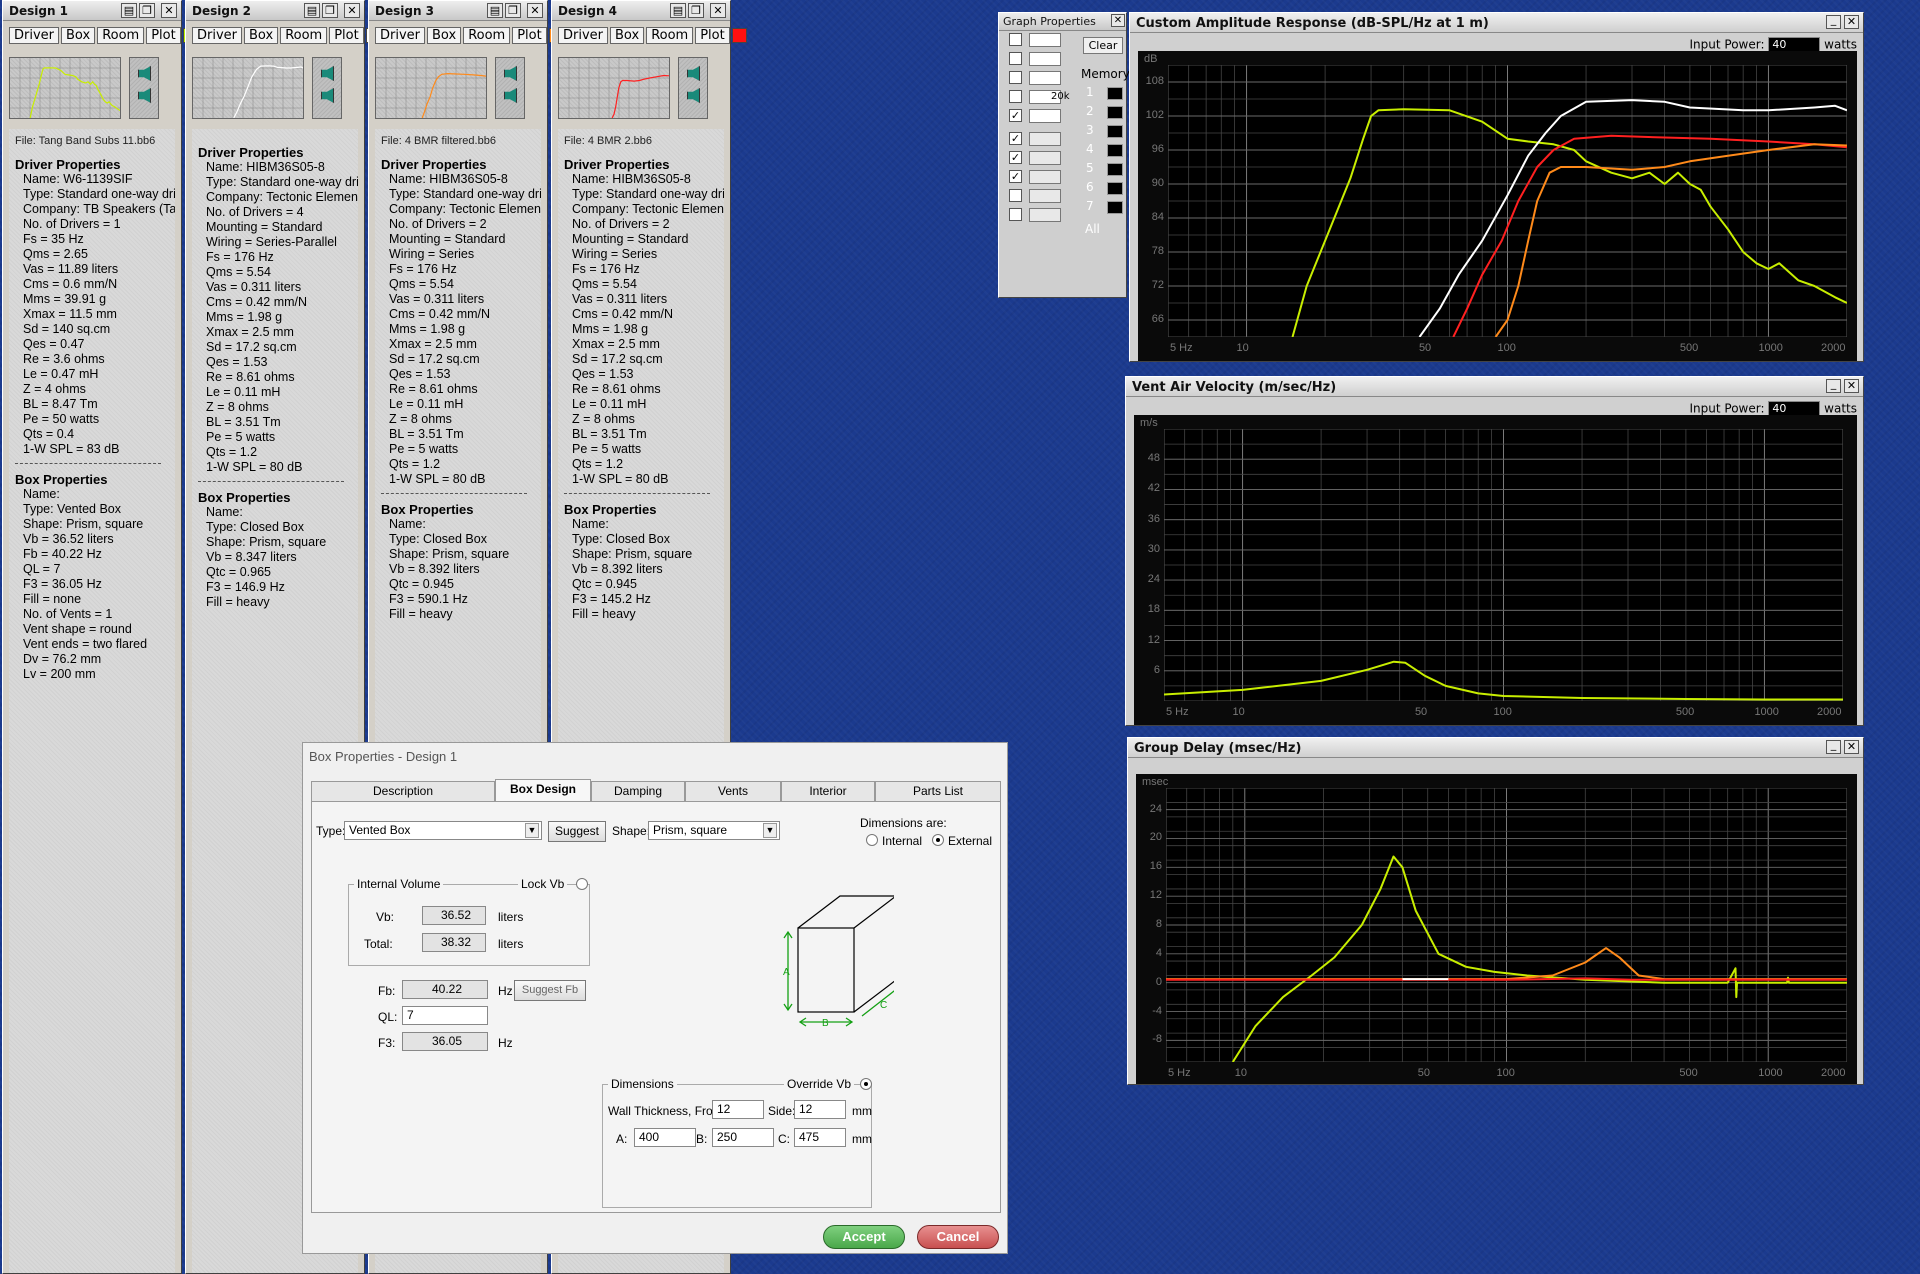 This screenshot has height=1274, width=1920. What do you see at coordinates (938, 791) in the screenshot?
I see `dialog-tab: Parts List` at bounding box center [938, 791].